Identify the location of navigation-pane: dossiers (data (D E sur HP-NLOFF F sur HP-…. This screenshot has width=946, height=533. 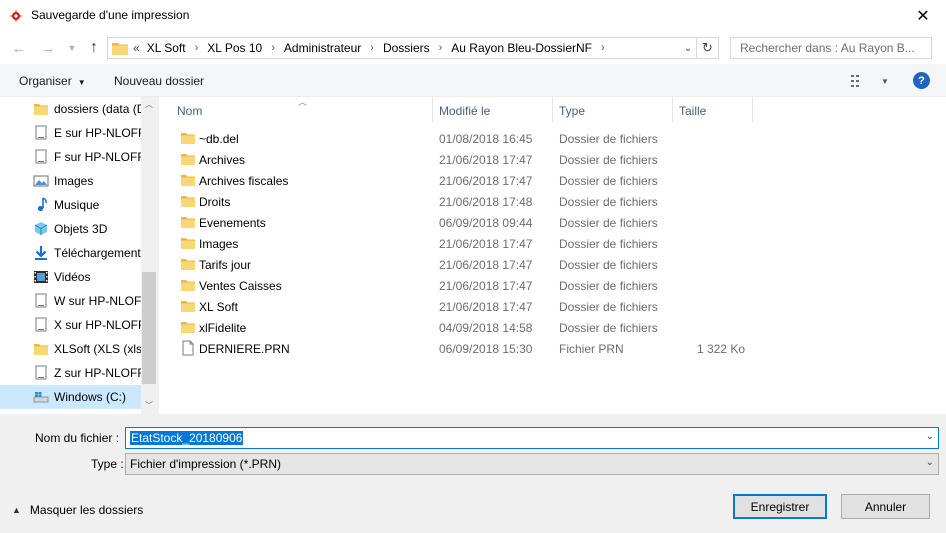
(78, 255).